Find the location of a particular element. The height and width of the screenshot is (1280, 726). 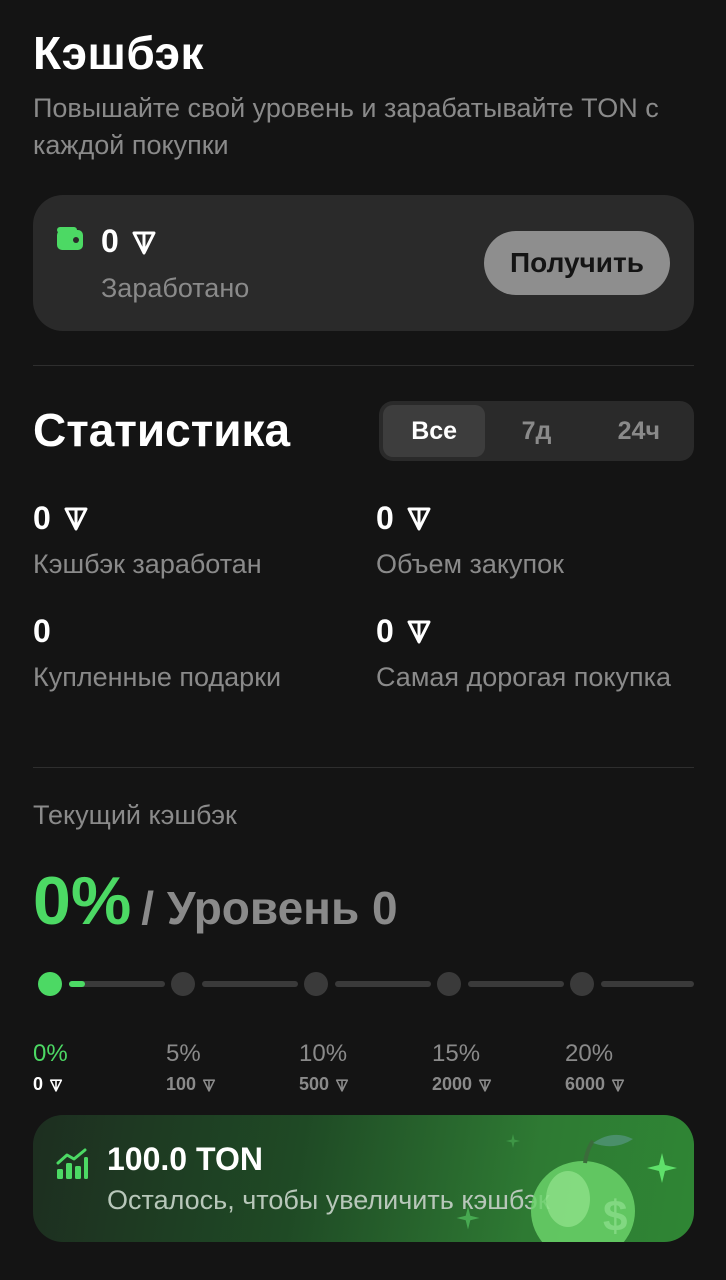

period-tab-all: Все is located at coordinates (434, 431).